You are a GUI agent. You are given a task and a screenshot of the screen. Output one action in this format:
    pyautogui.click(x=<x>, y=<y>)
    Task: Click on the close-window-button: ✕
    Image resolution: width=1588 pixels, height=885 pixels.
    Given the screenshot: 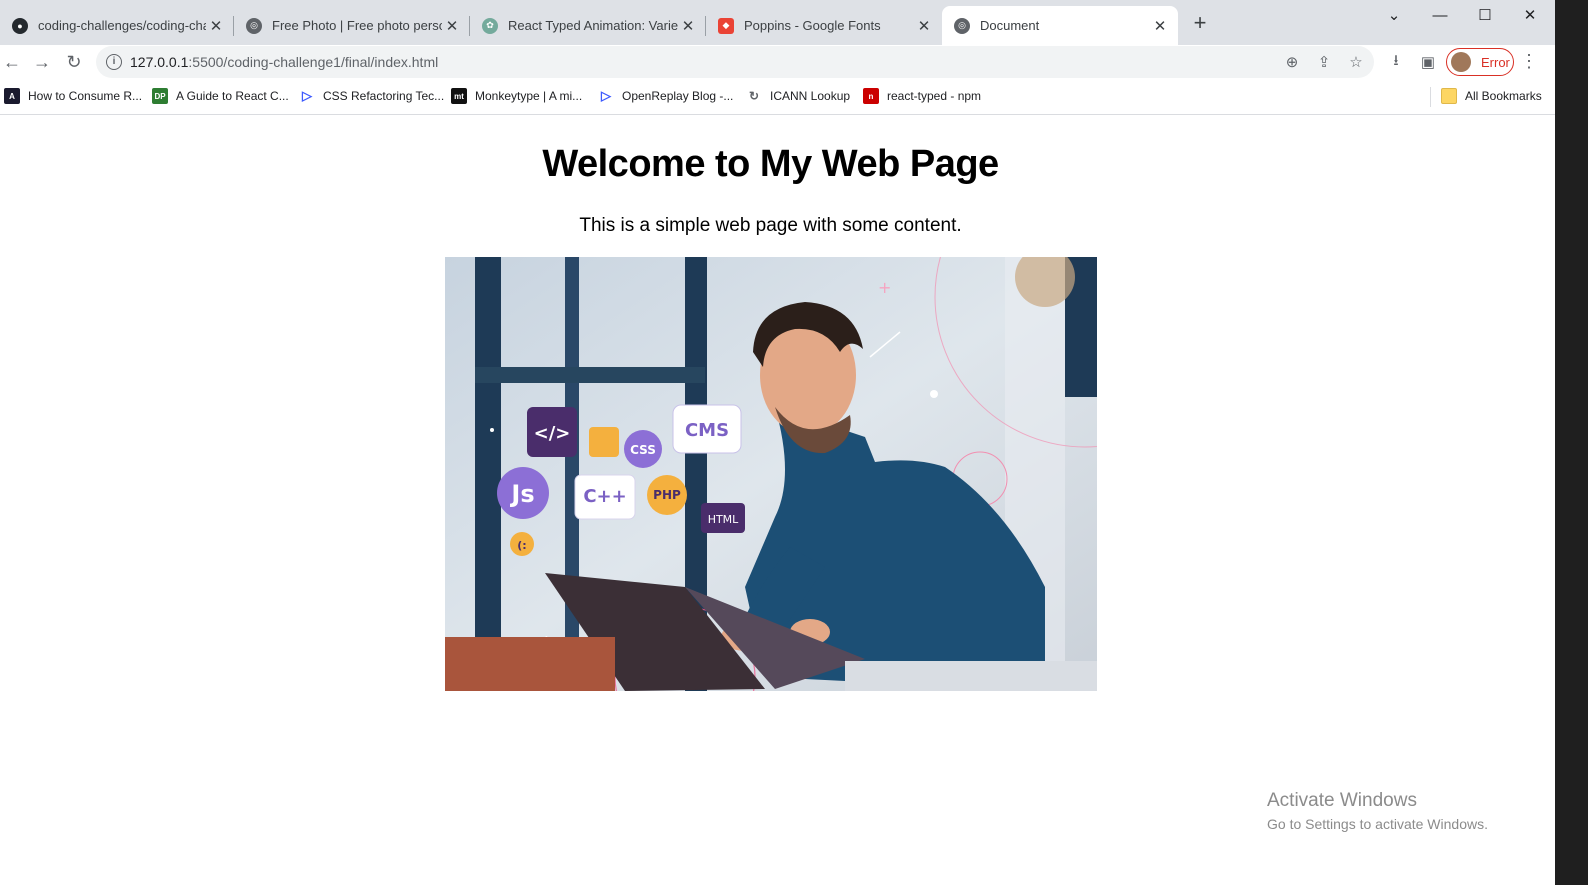 What is the action you would take?
    pyautogui.click(x=1530, y=15)
    